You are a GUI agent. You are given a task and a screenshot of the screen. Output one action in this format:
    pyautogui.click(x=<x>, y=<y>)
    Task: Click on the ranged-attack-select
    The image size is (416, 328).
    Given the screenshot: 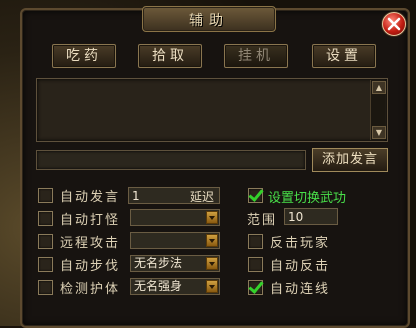 What is the action you would take?
    pyautogui.click(x=175, y=240)
    